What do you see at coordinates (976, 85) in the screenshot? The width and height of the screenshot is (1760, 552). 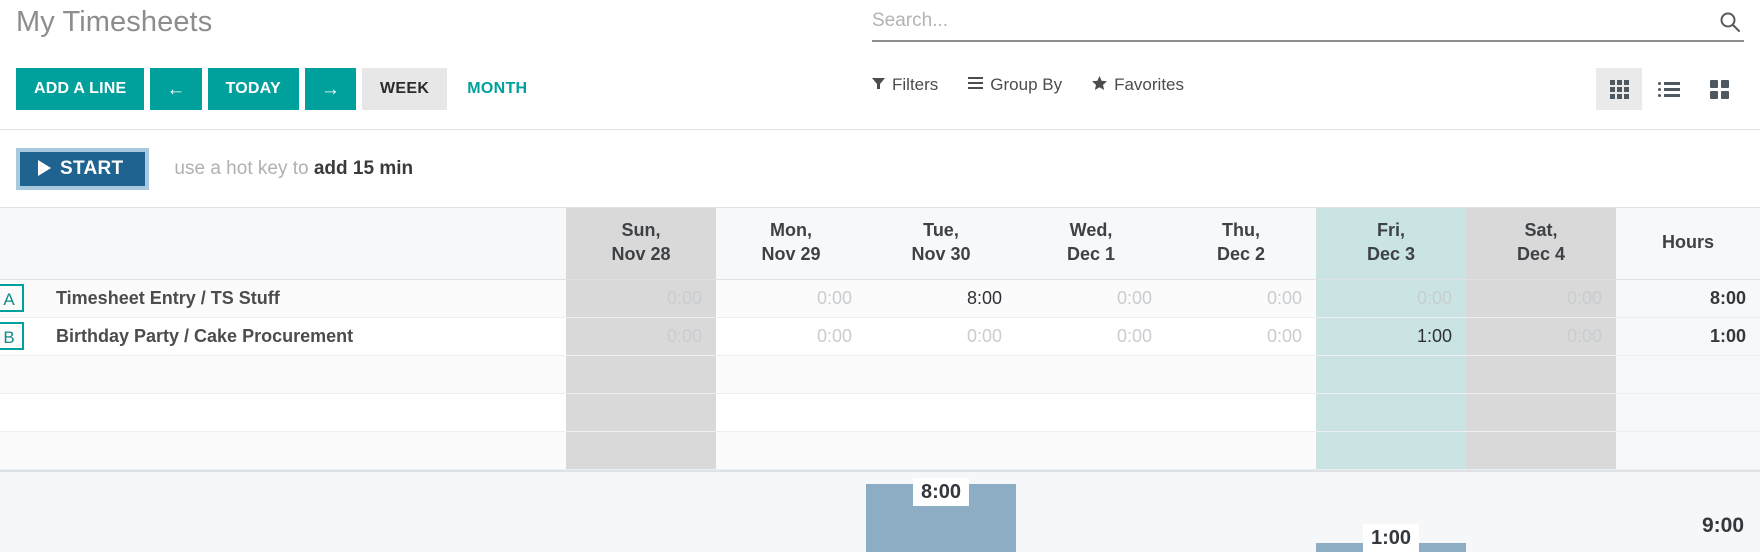 I see `hamburger-icon` at bounding box center [976, 85].